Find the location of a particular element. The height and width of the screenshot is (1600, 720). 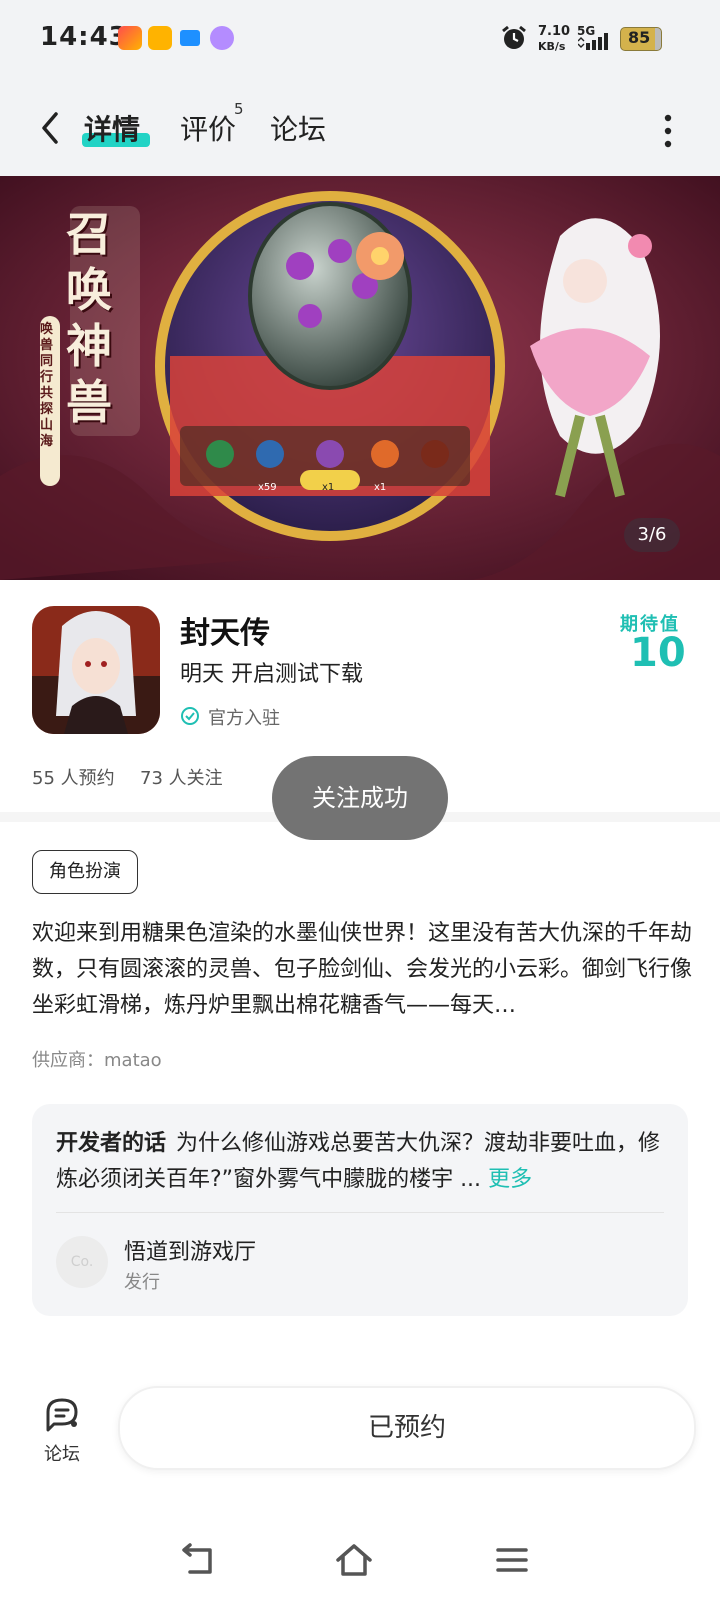

banner-slogan: 唤兽同行 共探山海 is located at coordinates (47, 385).